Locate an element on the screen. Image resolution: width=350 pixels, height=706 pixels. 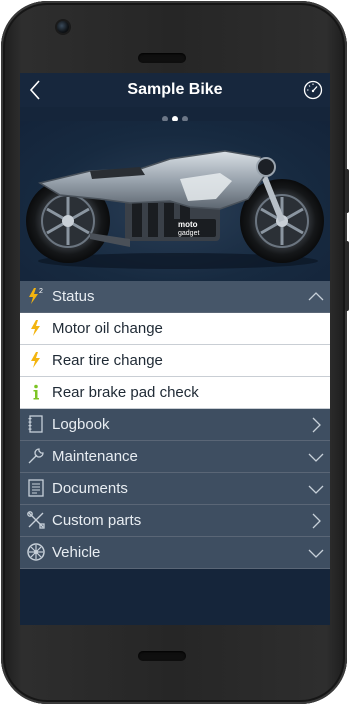
menu-item-maintenance: Maintenance is located at coordinates (175, 457).